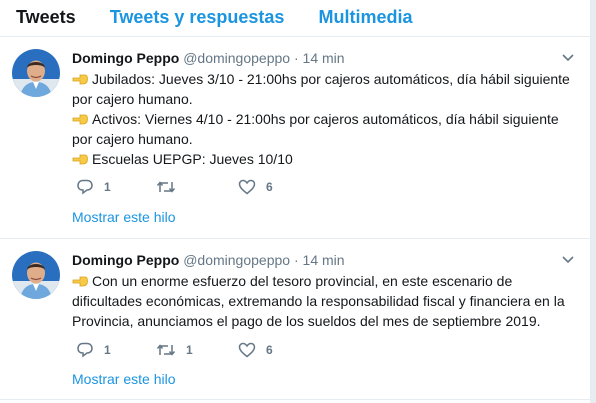  I want to click on tab-tweets: Tweets, so click(46, 21).